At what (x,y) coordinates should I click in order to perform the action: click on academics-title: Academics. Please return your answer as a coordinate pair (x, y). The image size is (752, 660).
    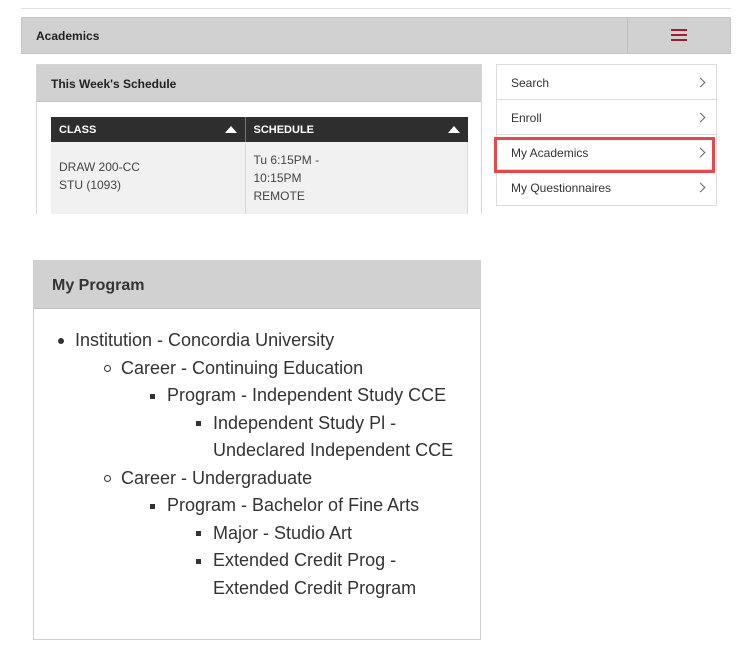
    Looking at the image, I should click on (68, 36).